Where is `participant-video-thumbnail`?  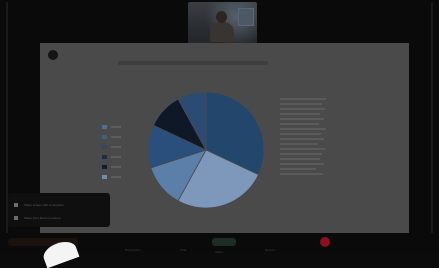
participant-video-thumbnail is located at coordinates (222, 23).